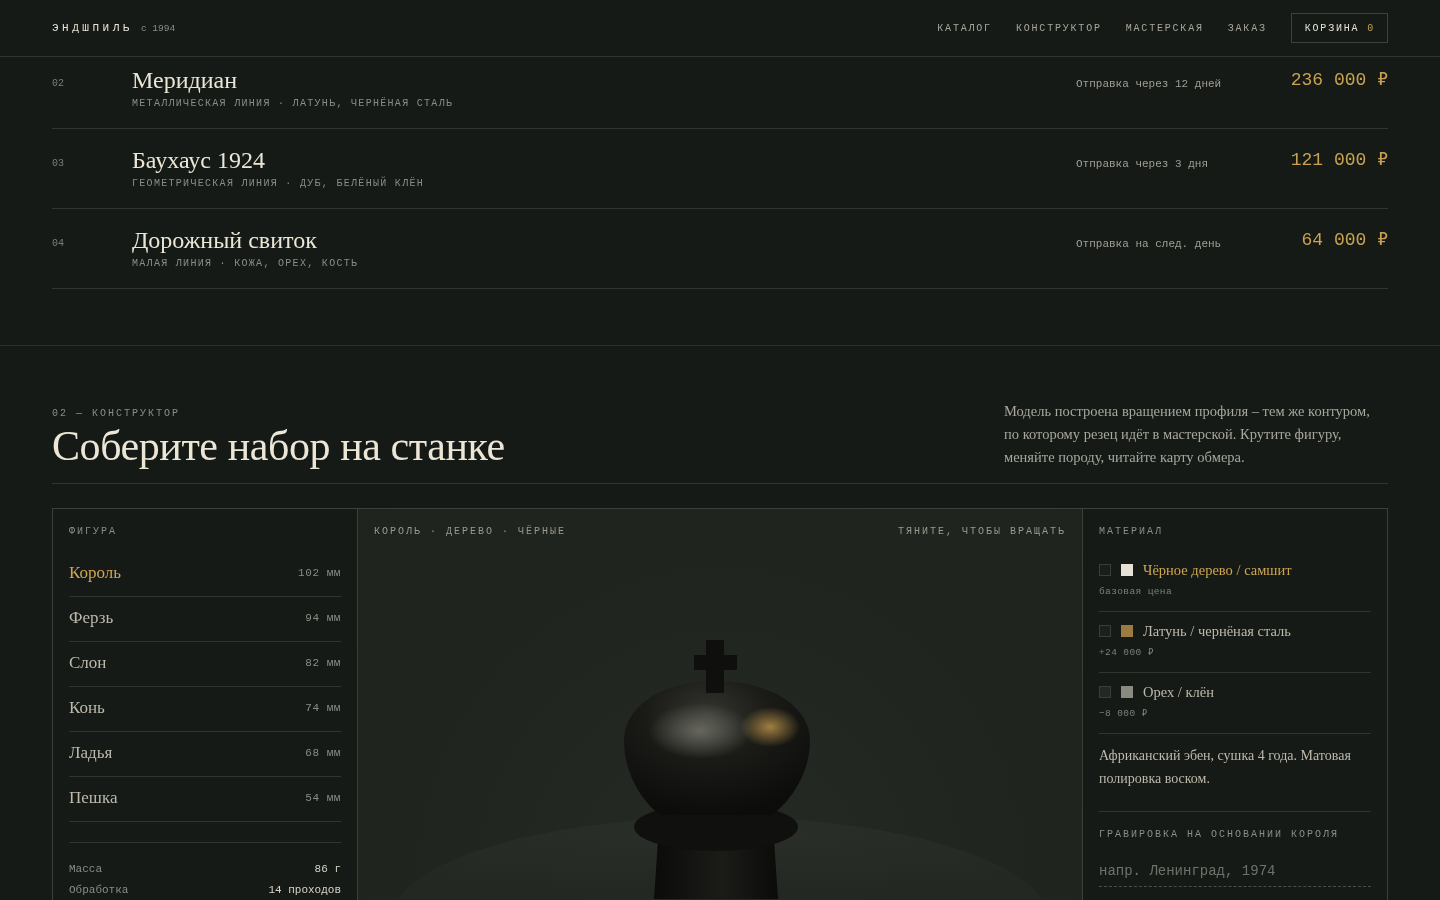 This screenshot has height=900, width=1440. What do you see at coordinates (1219, 835) in the screenshot?
I see `engraving-label: ГРАВИРОВКА НА ОСНОВАНИИ КОРОЛЯ` at bounding box center [1219, 835].